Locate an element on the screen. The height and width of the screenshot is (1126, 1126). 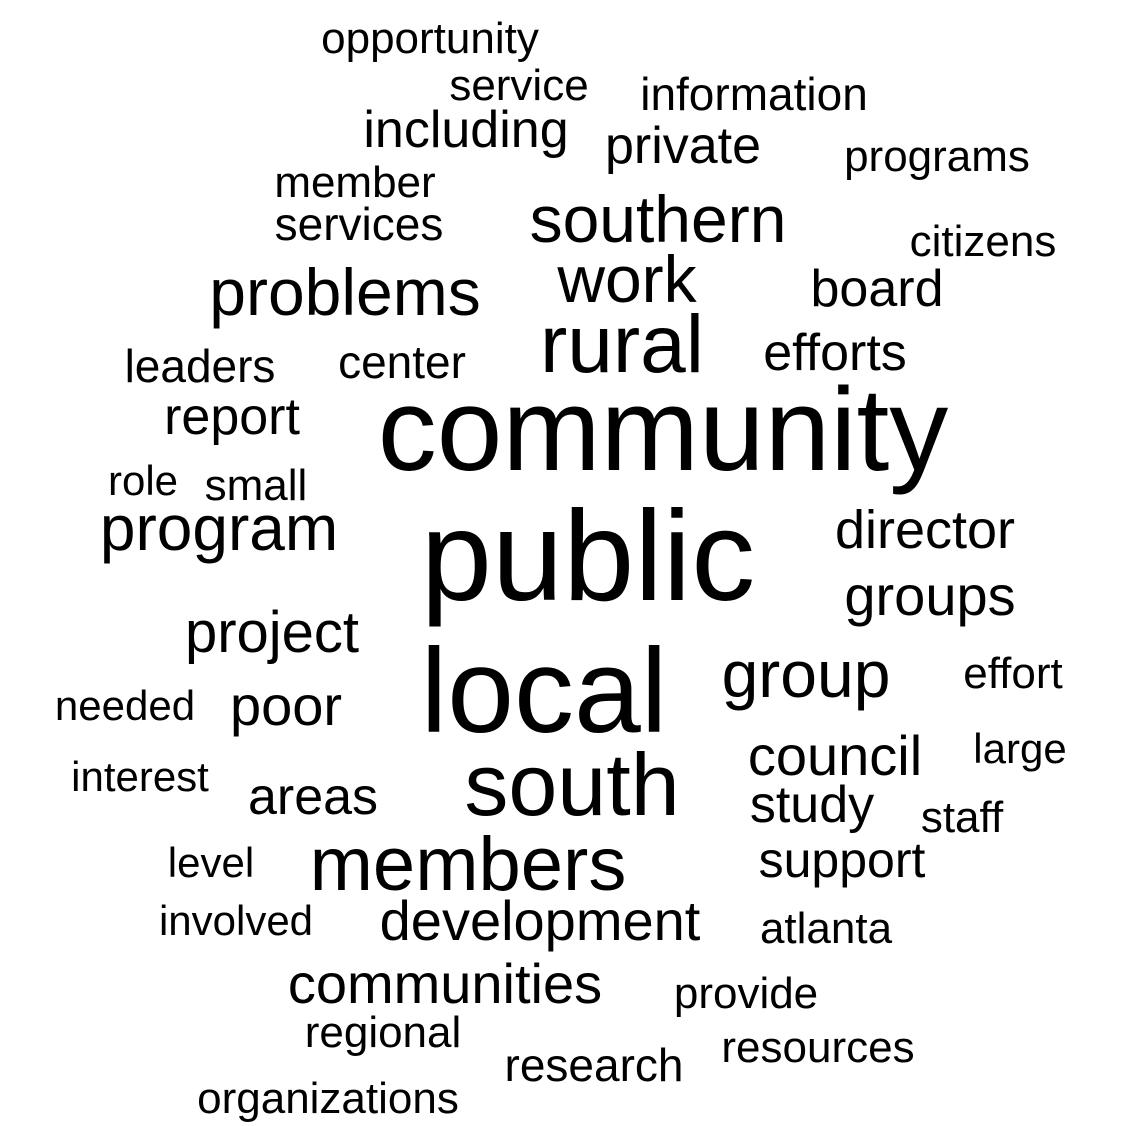
word-group: group is located at coordinates (806, 674).